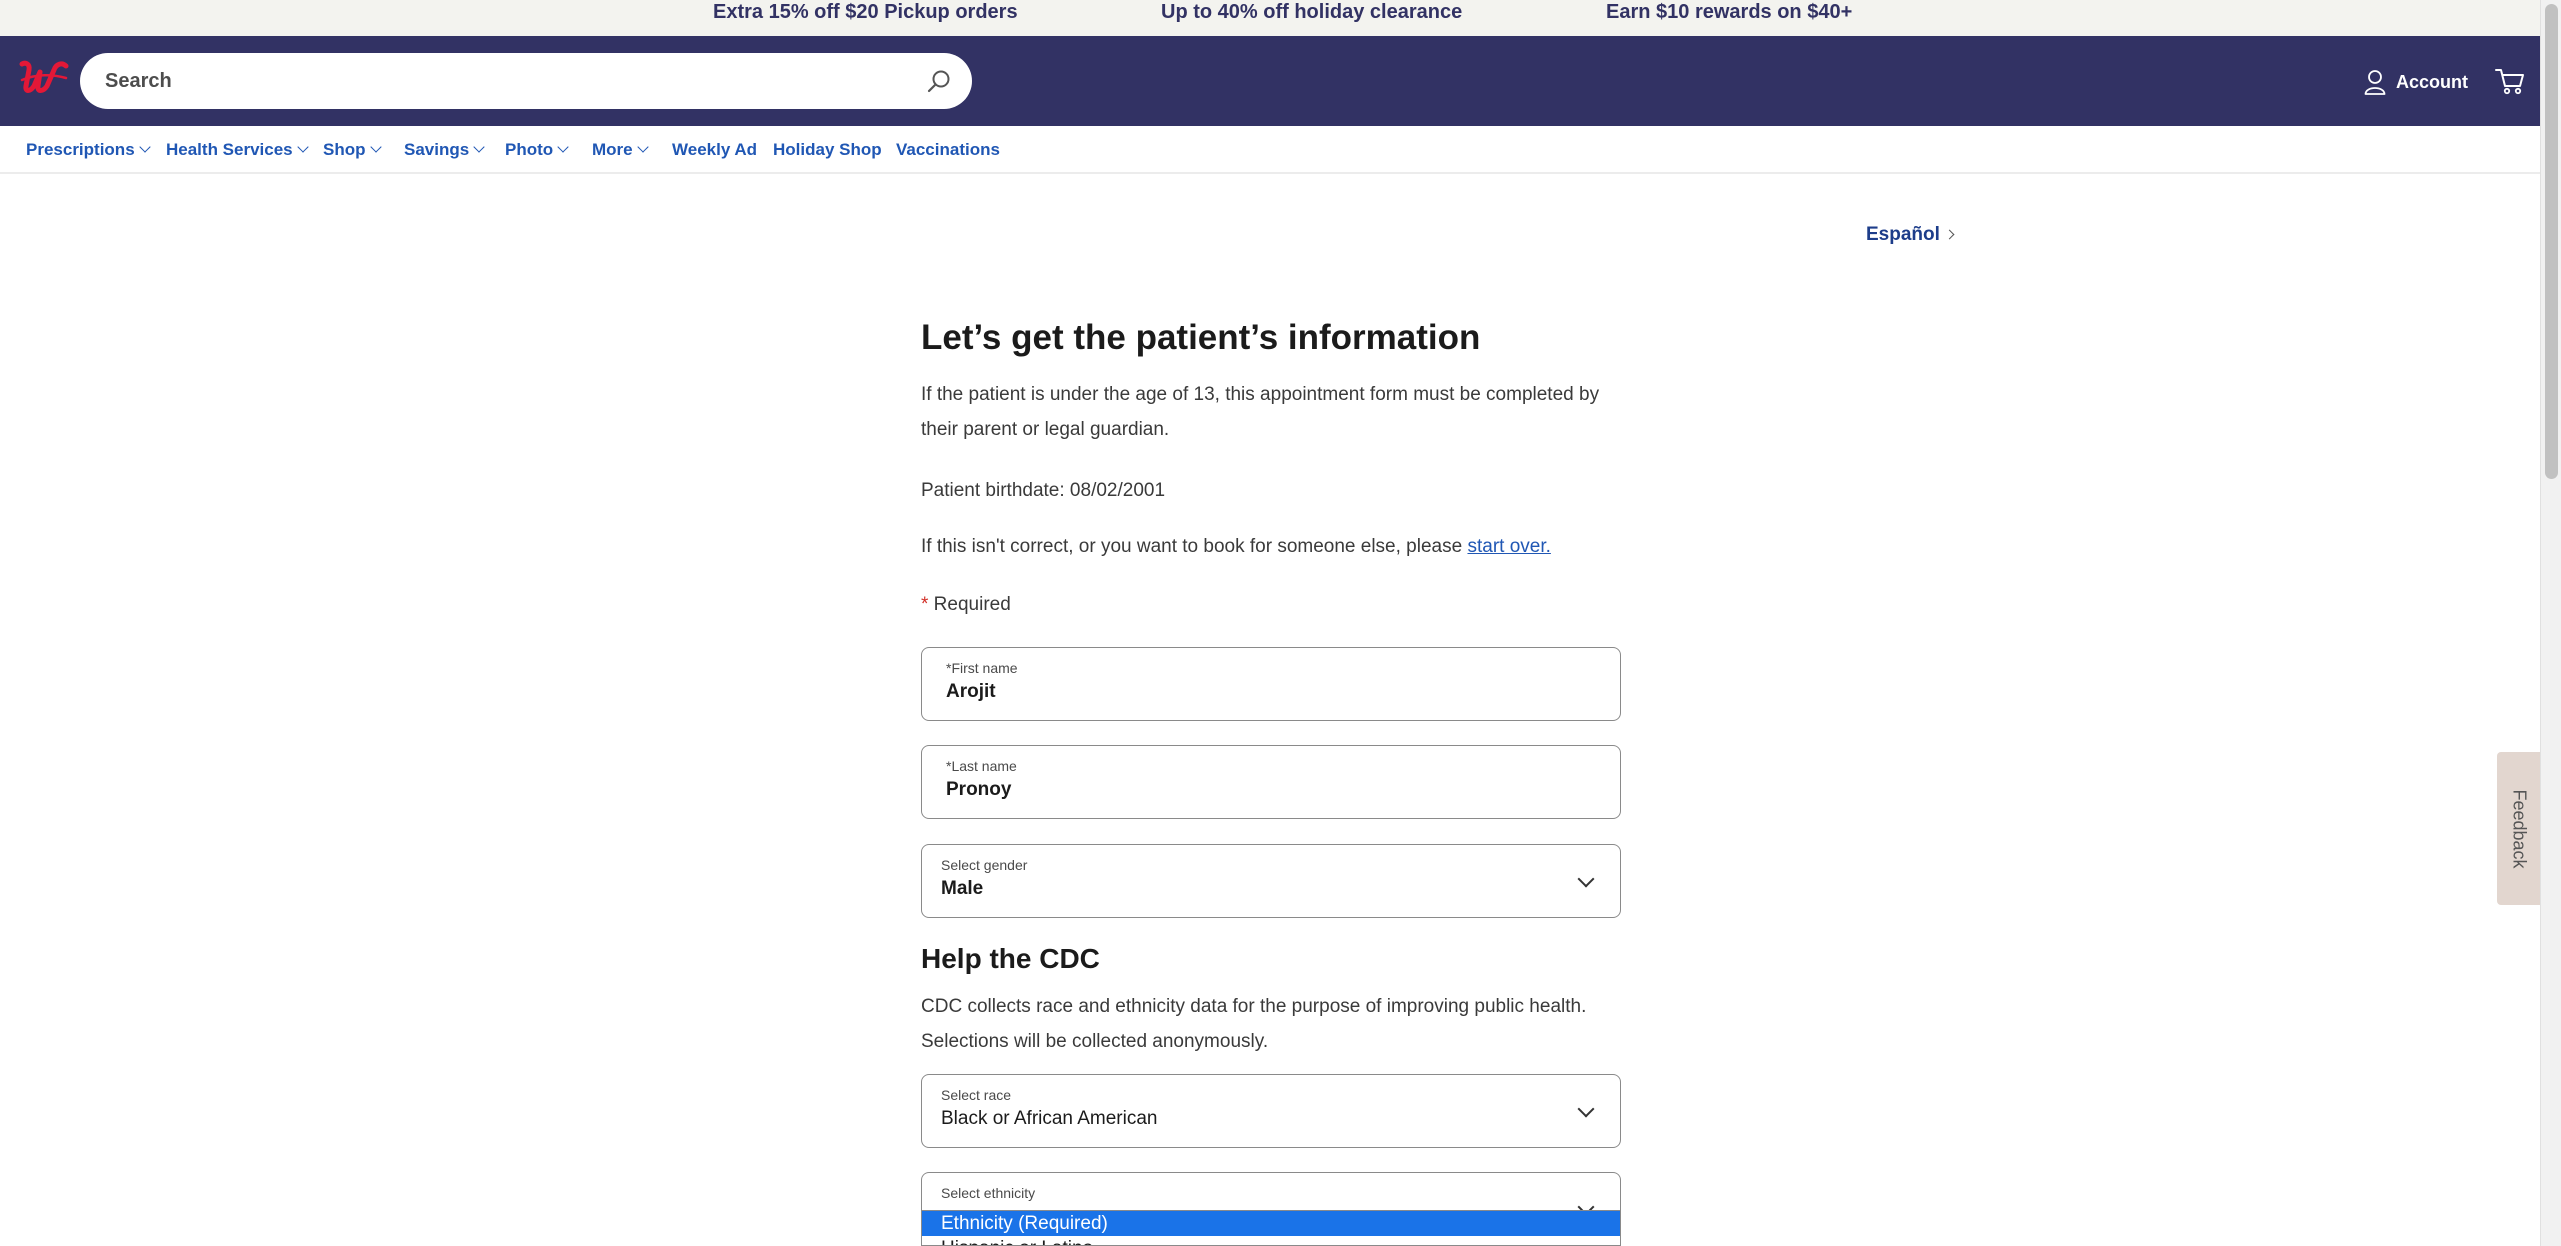  What do you see at coordinates (981, 766) in the screenshot?
I see `last-name-label: *Last name` at bounding box center [981, 766].